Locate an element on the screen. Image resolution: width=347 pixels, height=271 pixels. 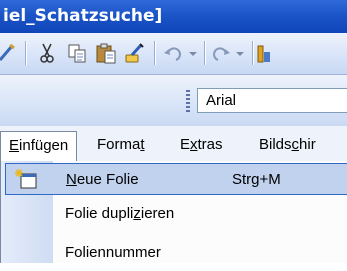
menu-format-accesskey: t is located at coordinates (142, 144).